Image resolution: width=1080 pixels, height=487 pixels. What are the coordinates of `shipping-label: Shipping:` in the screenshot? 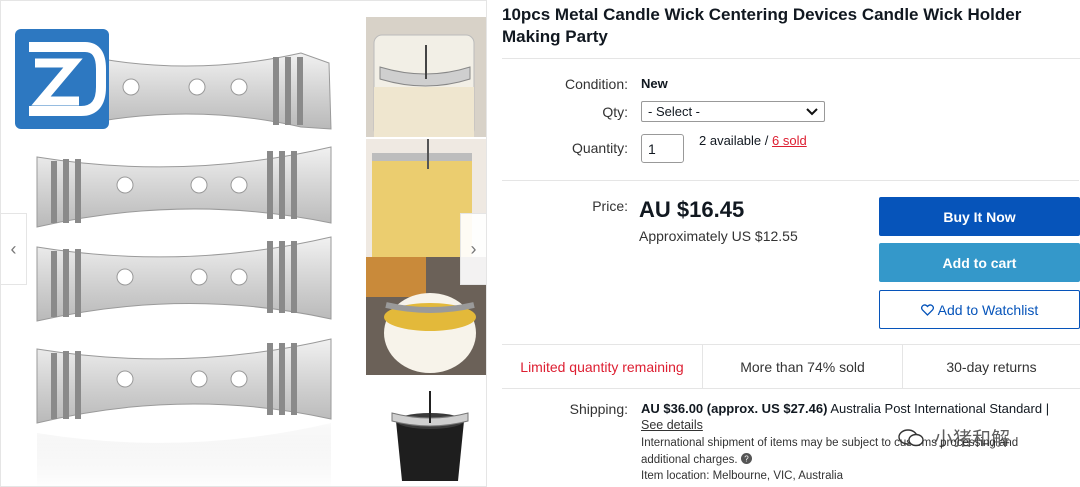 It's located at (598, 409).